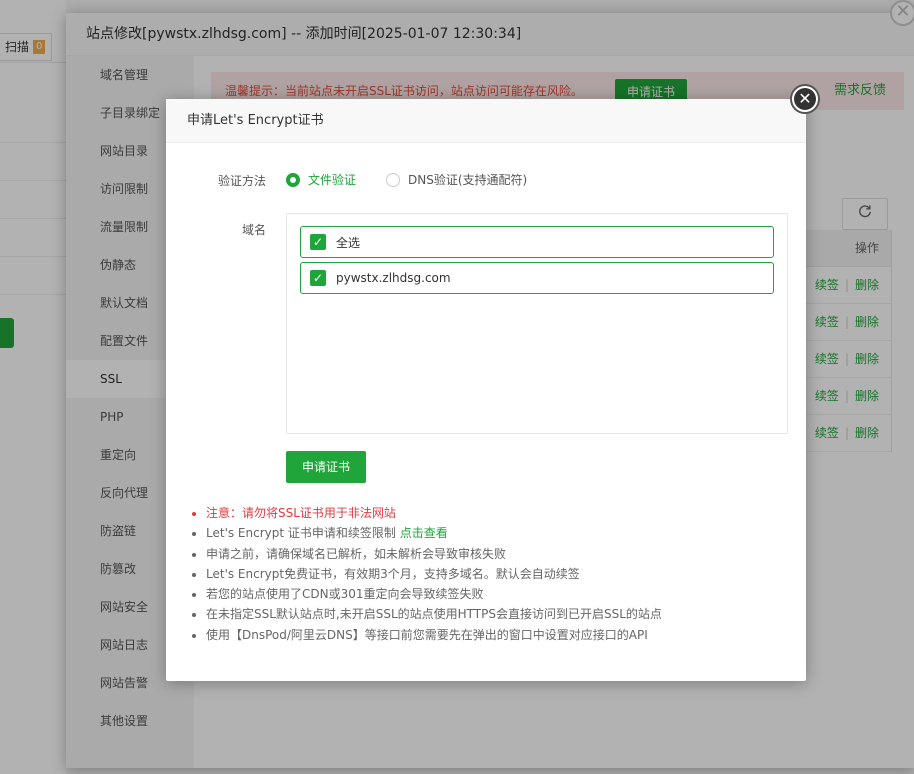 Image resolution: width=914 pixels, height=774 pixels. I want to click on dns-verify-radio: DNS验证(支持通配符), so click(456, 179).